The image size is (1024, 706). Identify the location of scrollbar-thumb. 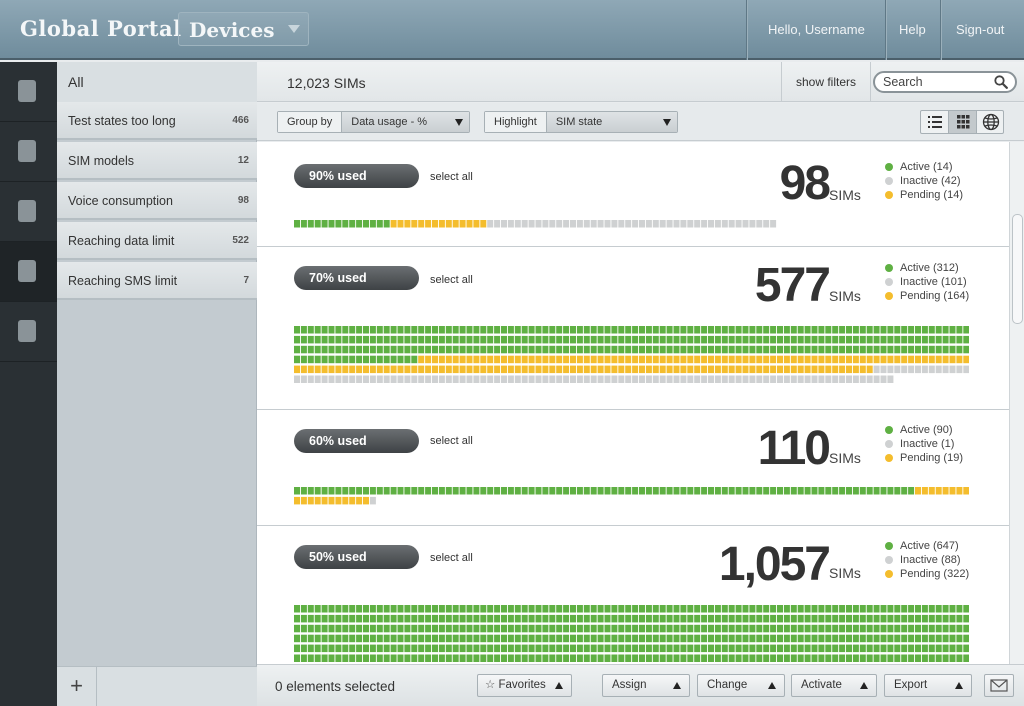
(1017, 269).